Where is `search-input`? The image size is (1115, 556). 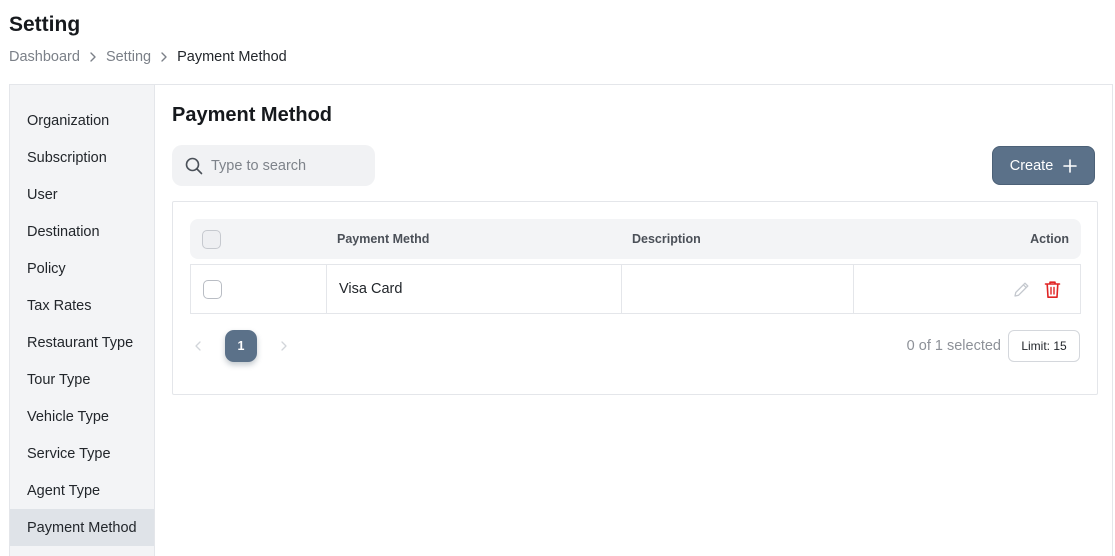 search-input is located at coordinates (286, 165).